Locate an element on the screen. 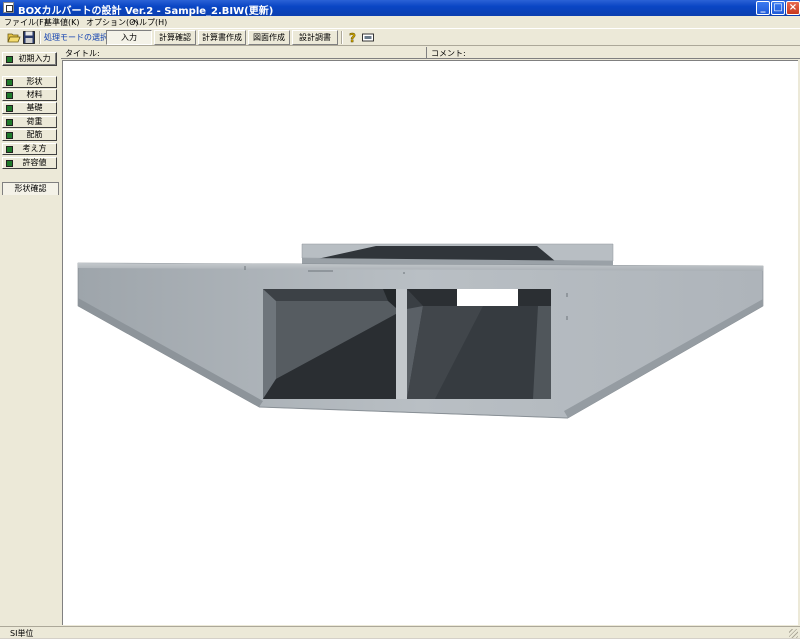  menu-bar: ファイル(F) 基準値(K) オプション(O) ヘルプ(H) is located at coordinates (400, 22).